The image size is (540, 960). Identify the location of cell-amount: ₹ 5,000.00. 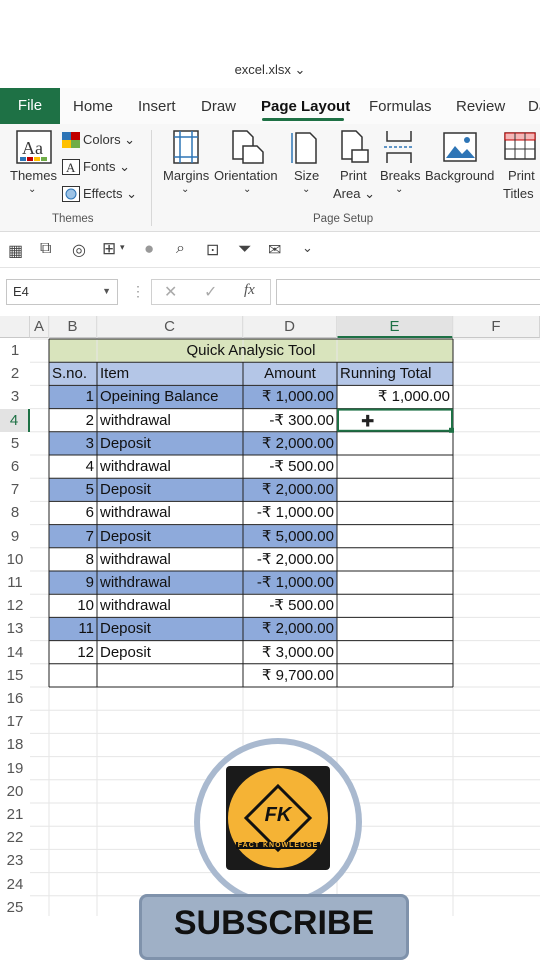
(290, 536).